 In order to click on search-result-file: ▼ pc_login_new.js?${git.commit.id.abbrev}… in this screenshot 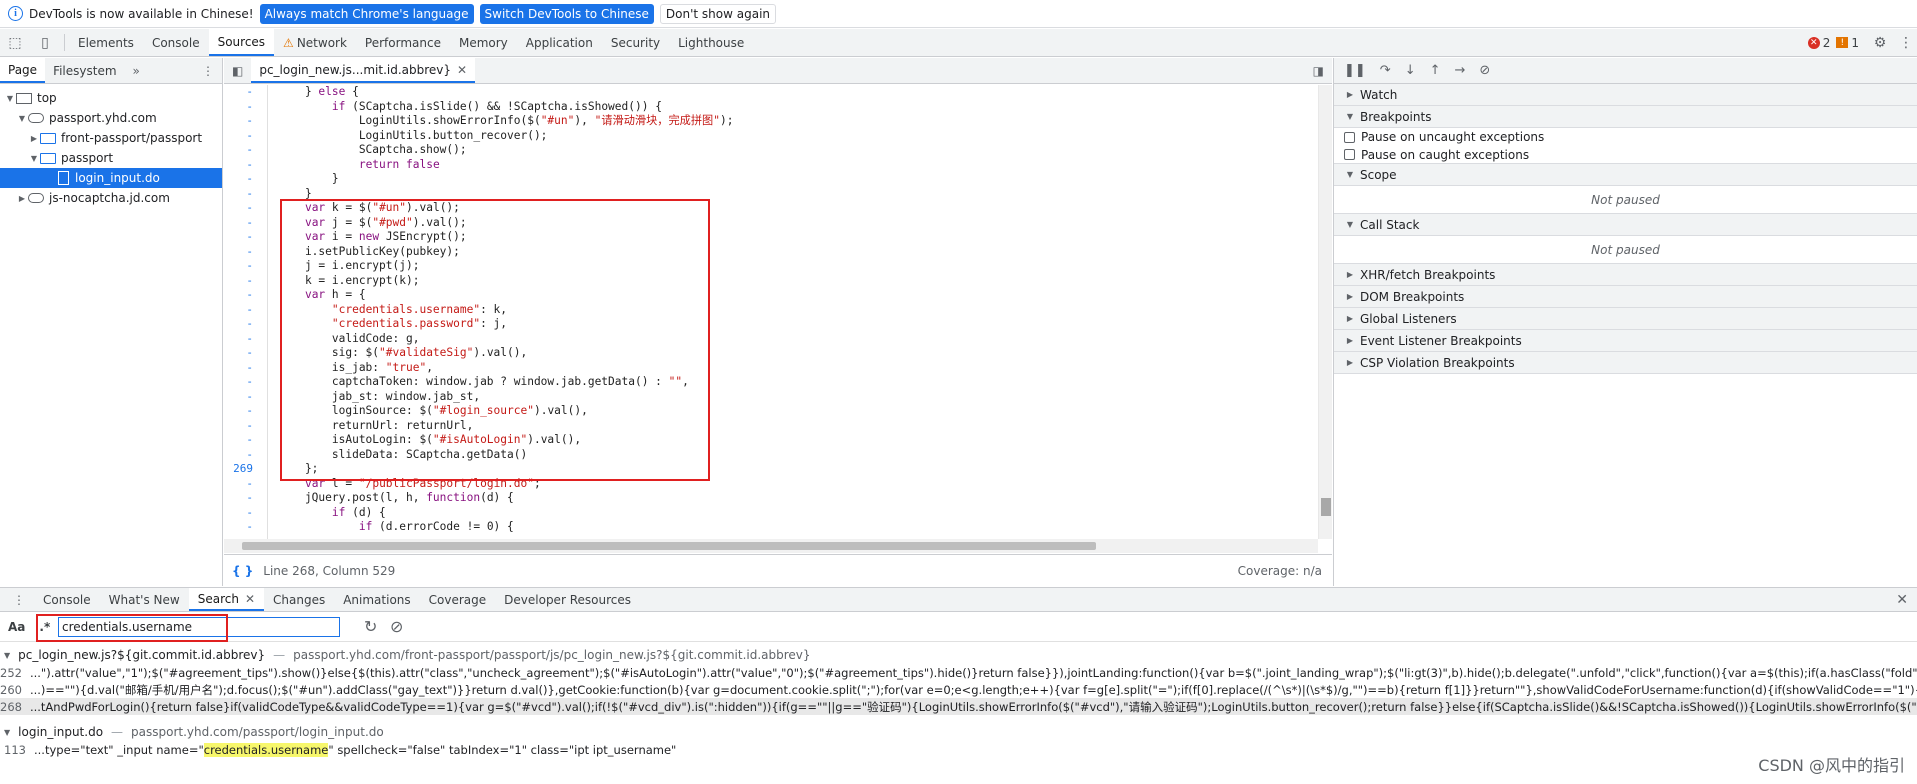, I will do `click(958, 655)`.